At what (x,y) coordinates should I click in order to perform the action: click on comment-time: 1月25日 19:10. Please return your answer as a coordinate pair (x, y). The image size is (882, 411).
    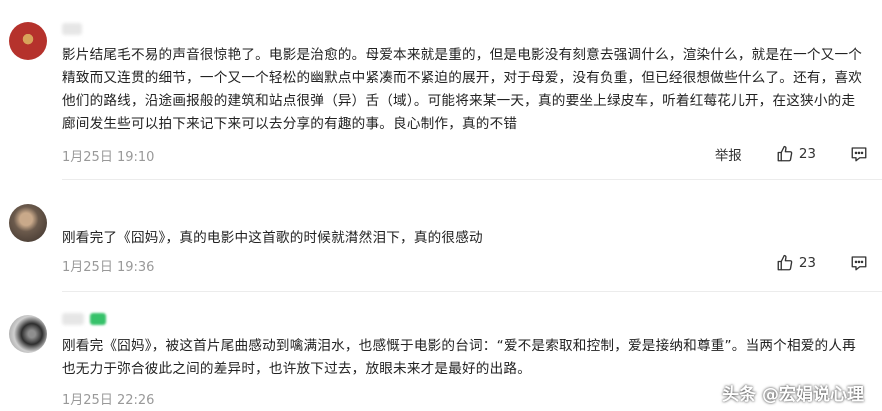
    Looking at the image, I should click on (108, 157).